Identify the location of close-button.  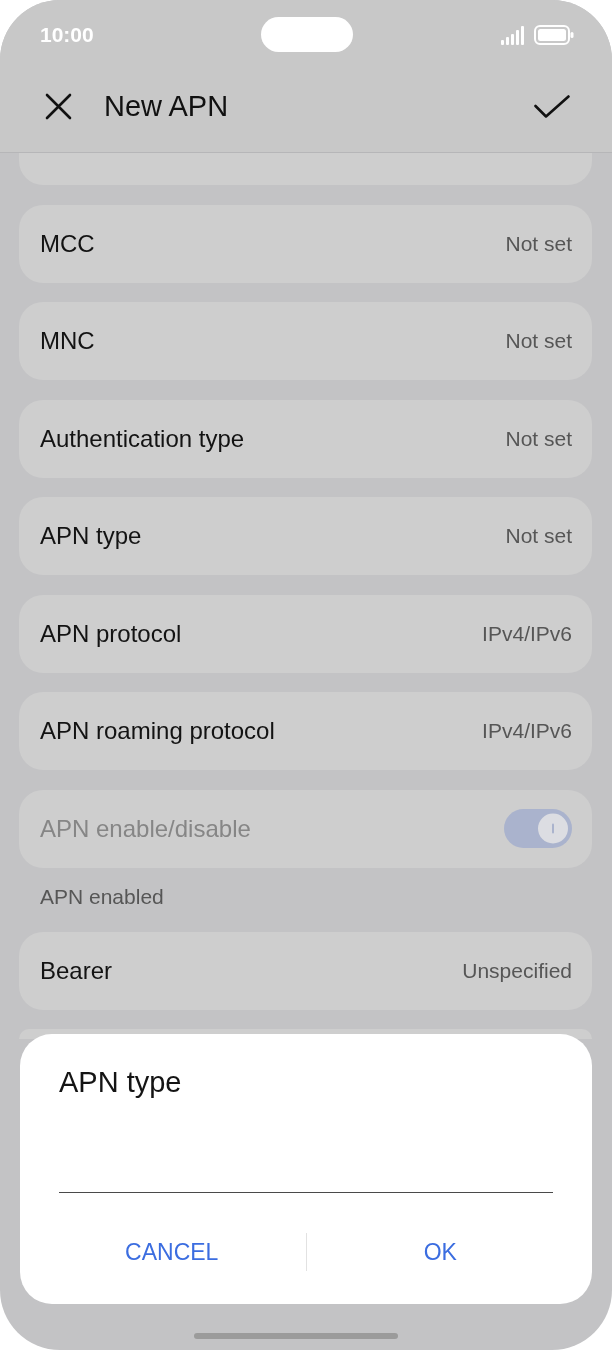
(58, 106).